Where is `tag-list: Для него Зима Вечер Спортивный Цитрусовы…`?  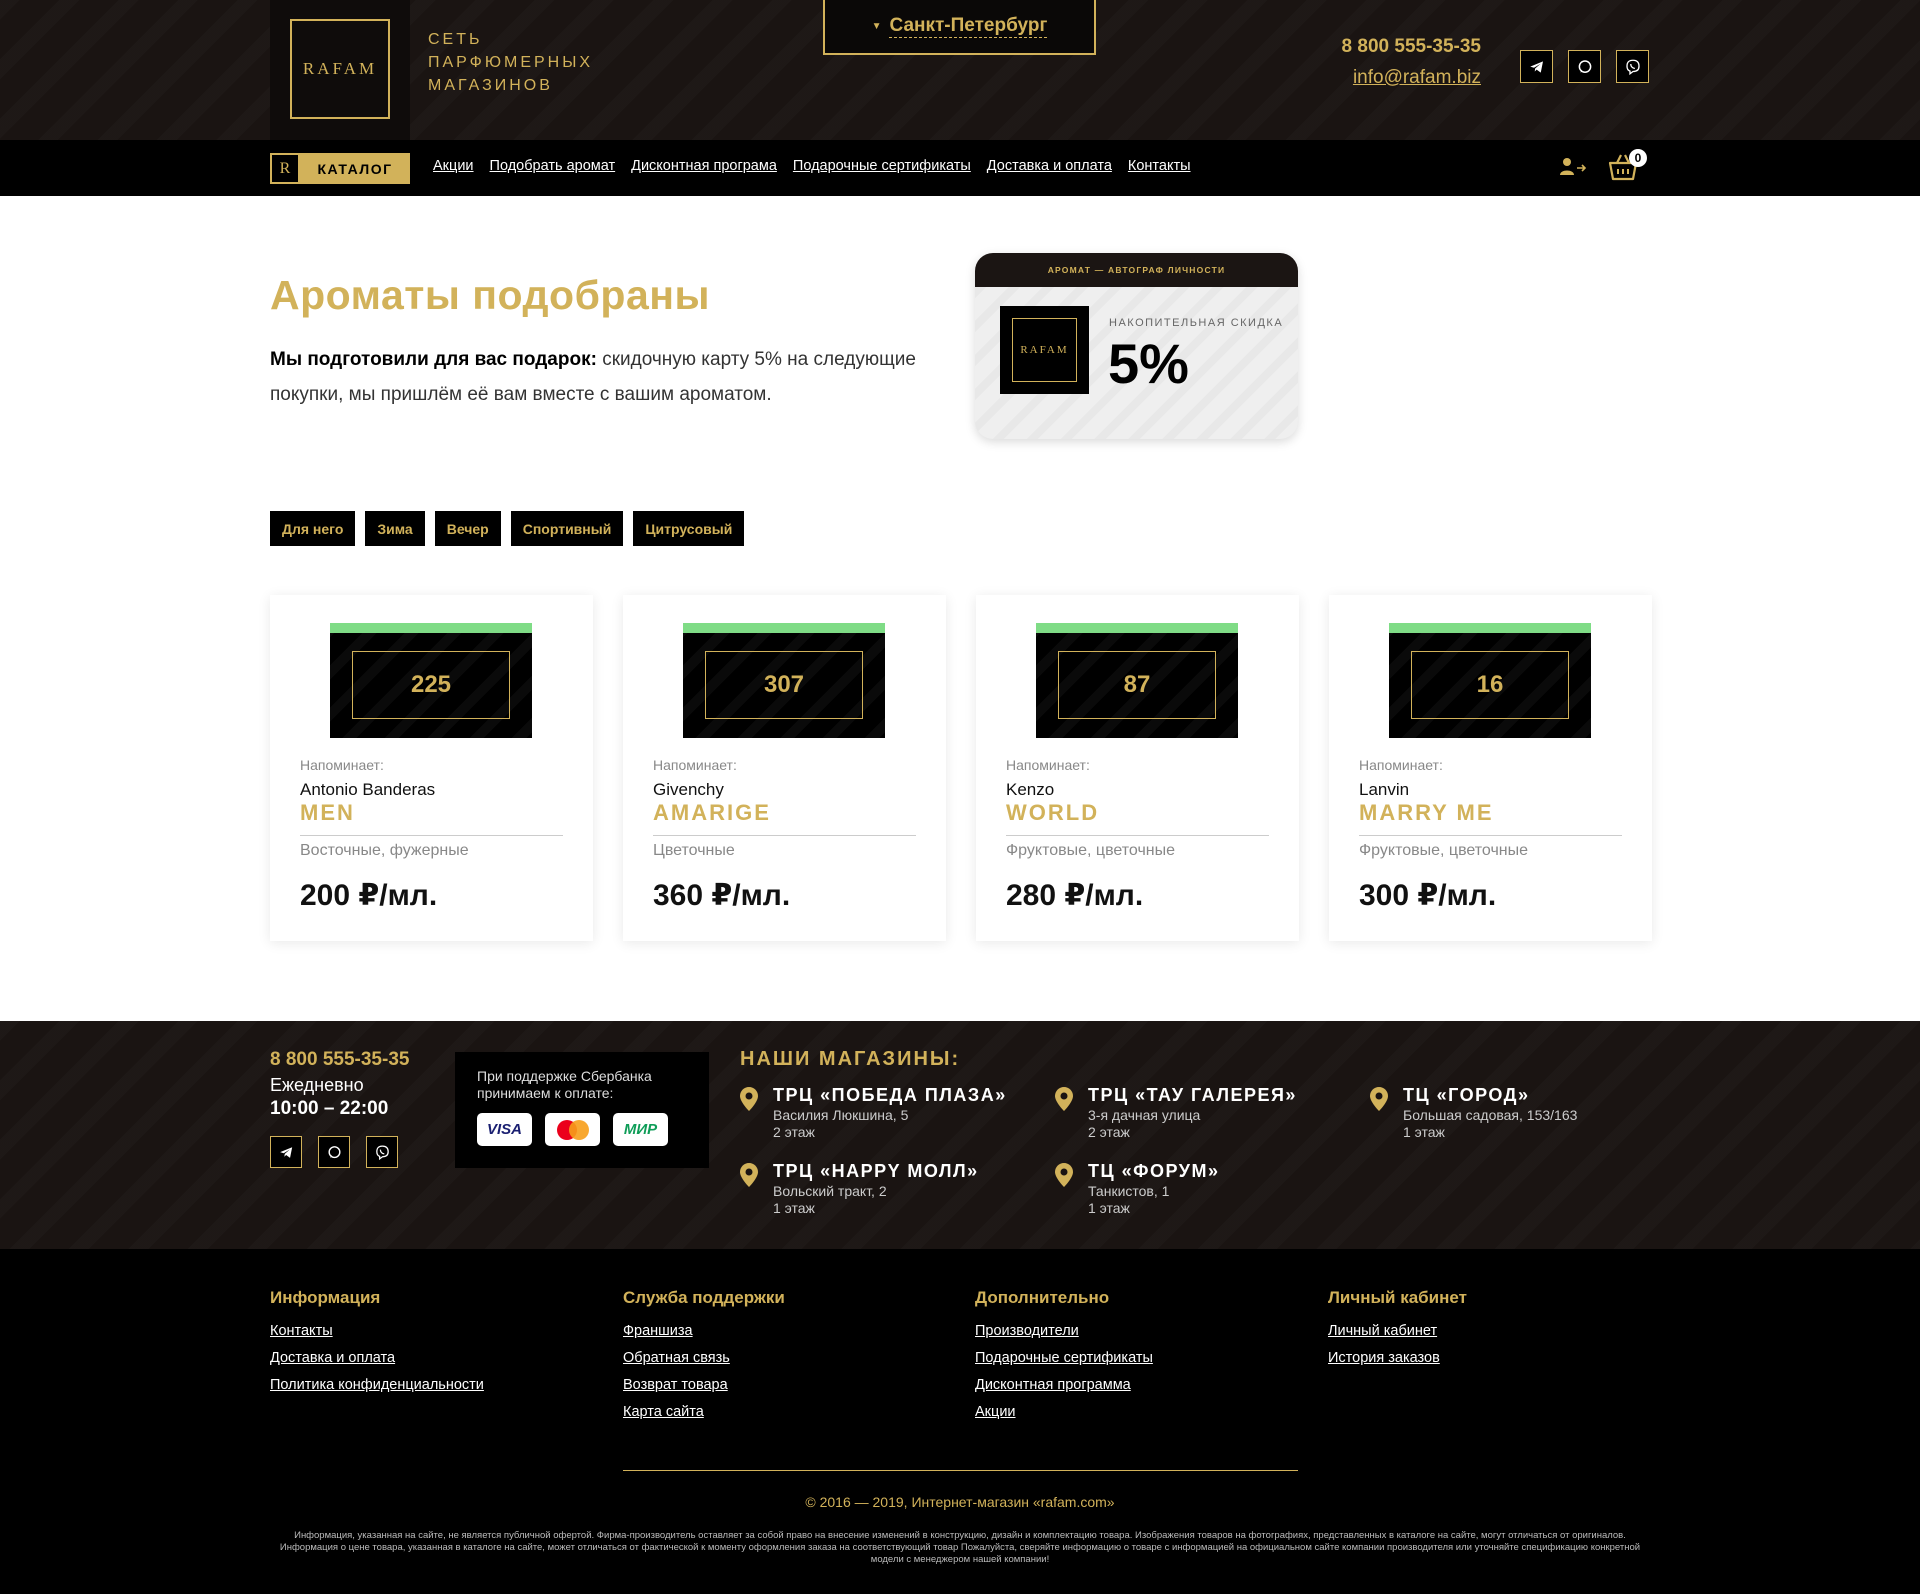 tag-list: Для него Зима Вечер Спортивный Цитрусовы… is located at coordinates (507, 528).